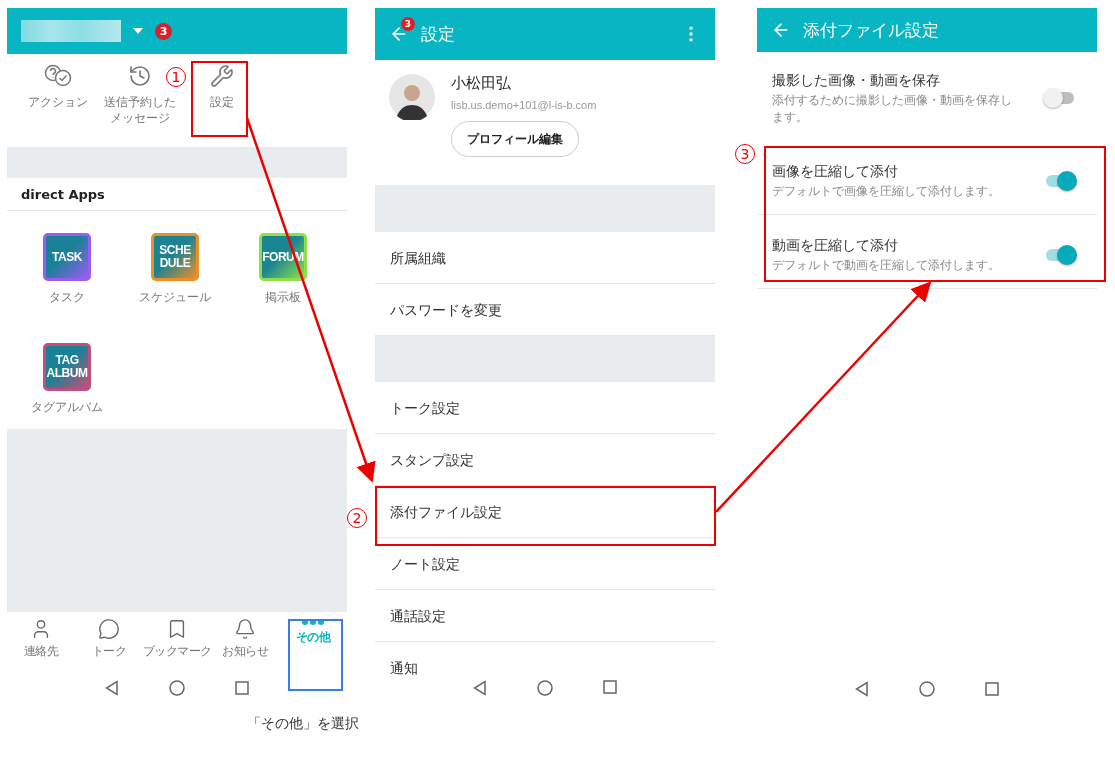 The height and width of the screenshot is (760, 1115). Describe the element at coordinates (886, 265) in the screenshot. I see `option-description: デフォルトで動画を圧縮して添付します。` at that location.